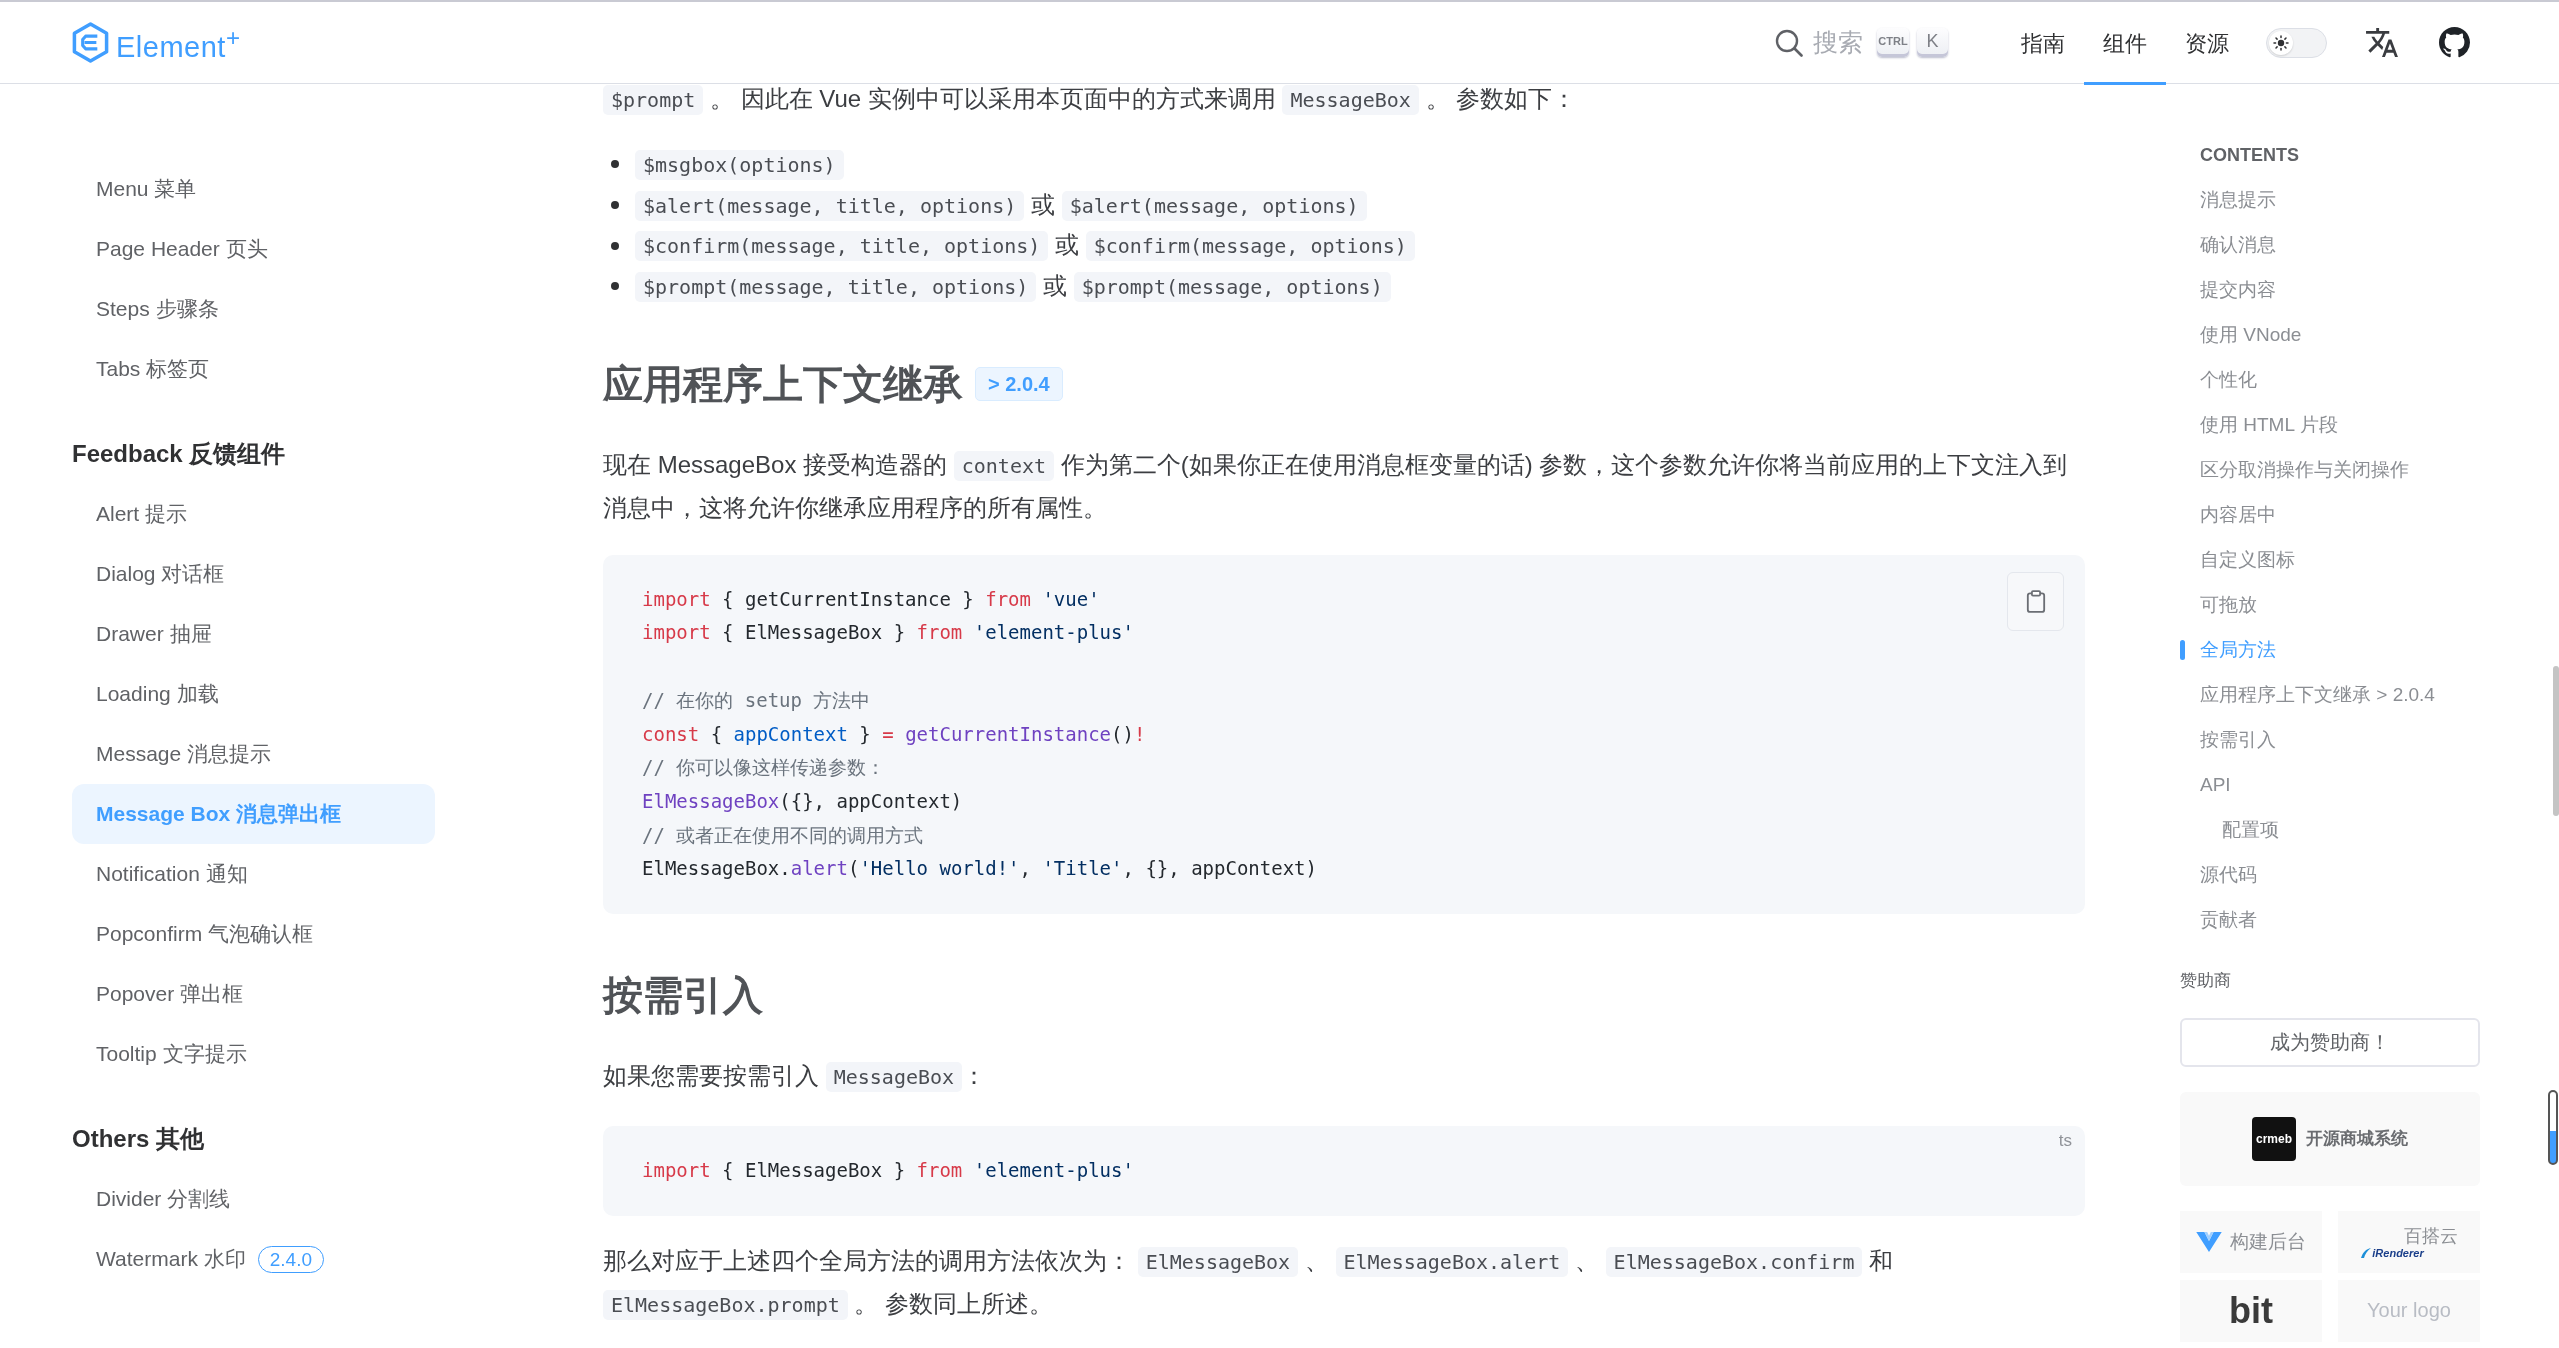  What do you see at coordinates (1344, 1282) in the screenshot?
I see `paragraph-text: 那么对应于上述四个全局方法的调用方法依次为： ElMessageBox 、 ElMessageBox.alert 、 ElMessageBox.confirm 和 ElMessageBox.prompt 。 参数同上所述。` at bounding box center [1344, 1282].